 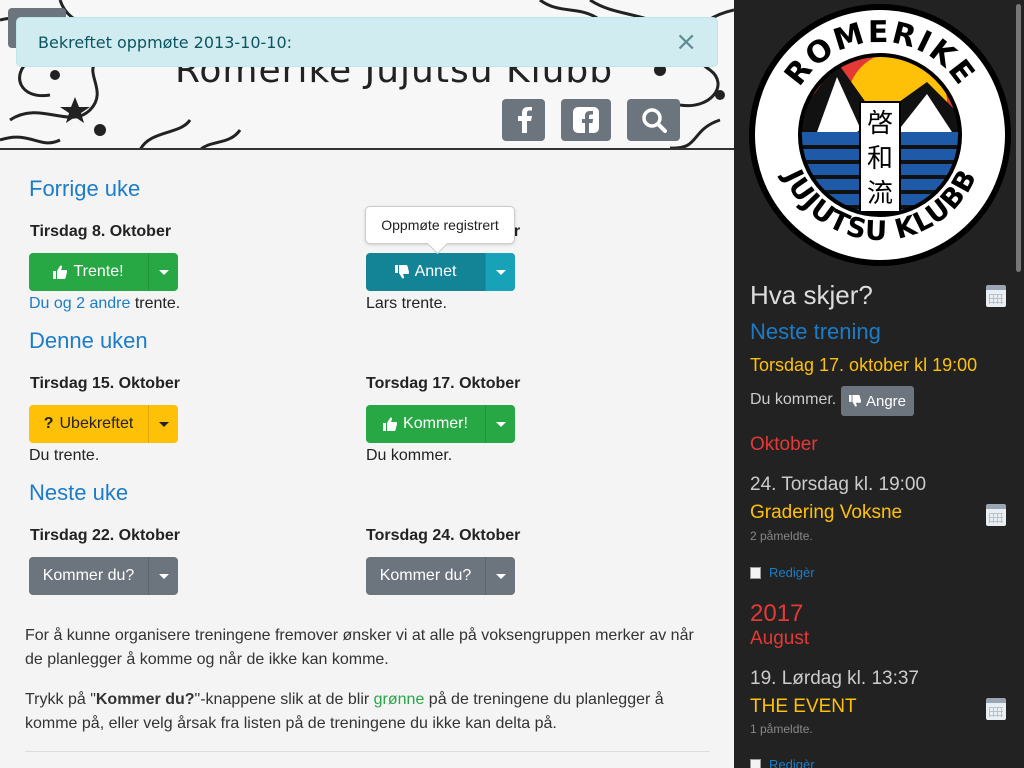 What do you see at coordinates (64, 455) in the screenshot?
I see `attendance-summary: Du trente.` at bounding box center [64, 455].